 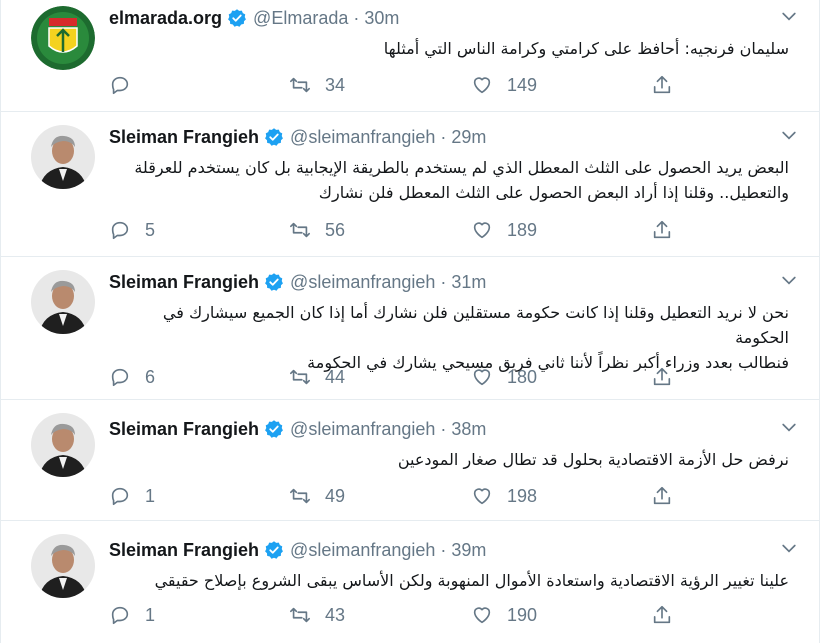 What do you see at coordinates (522, 376) in the screenshot?
I see `like-count: 180` at bounding box center [522, 376].